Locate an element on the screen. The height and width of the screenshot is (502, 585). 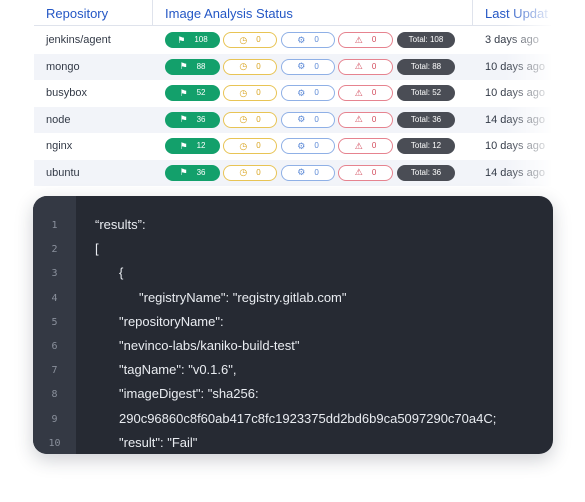
line-number: 9 is located at coordinates (54, 419).